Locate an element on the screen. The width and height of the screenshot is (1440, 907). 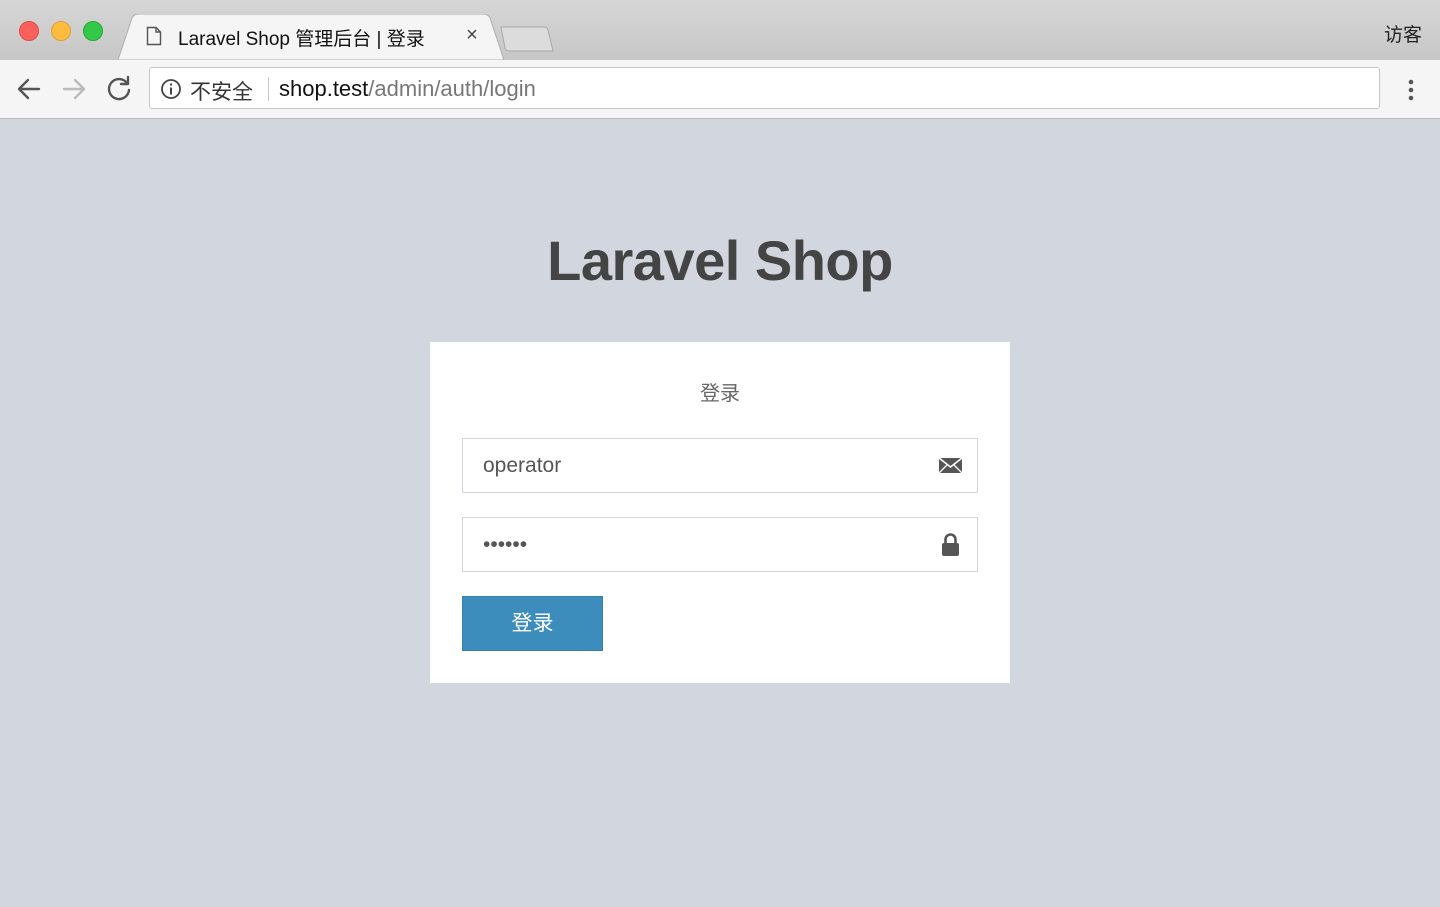
url-path: /admin/auth/login is located at coordinates (452, 88).